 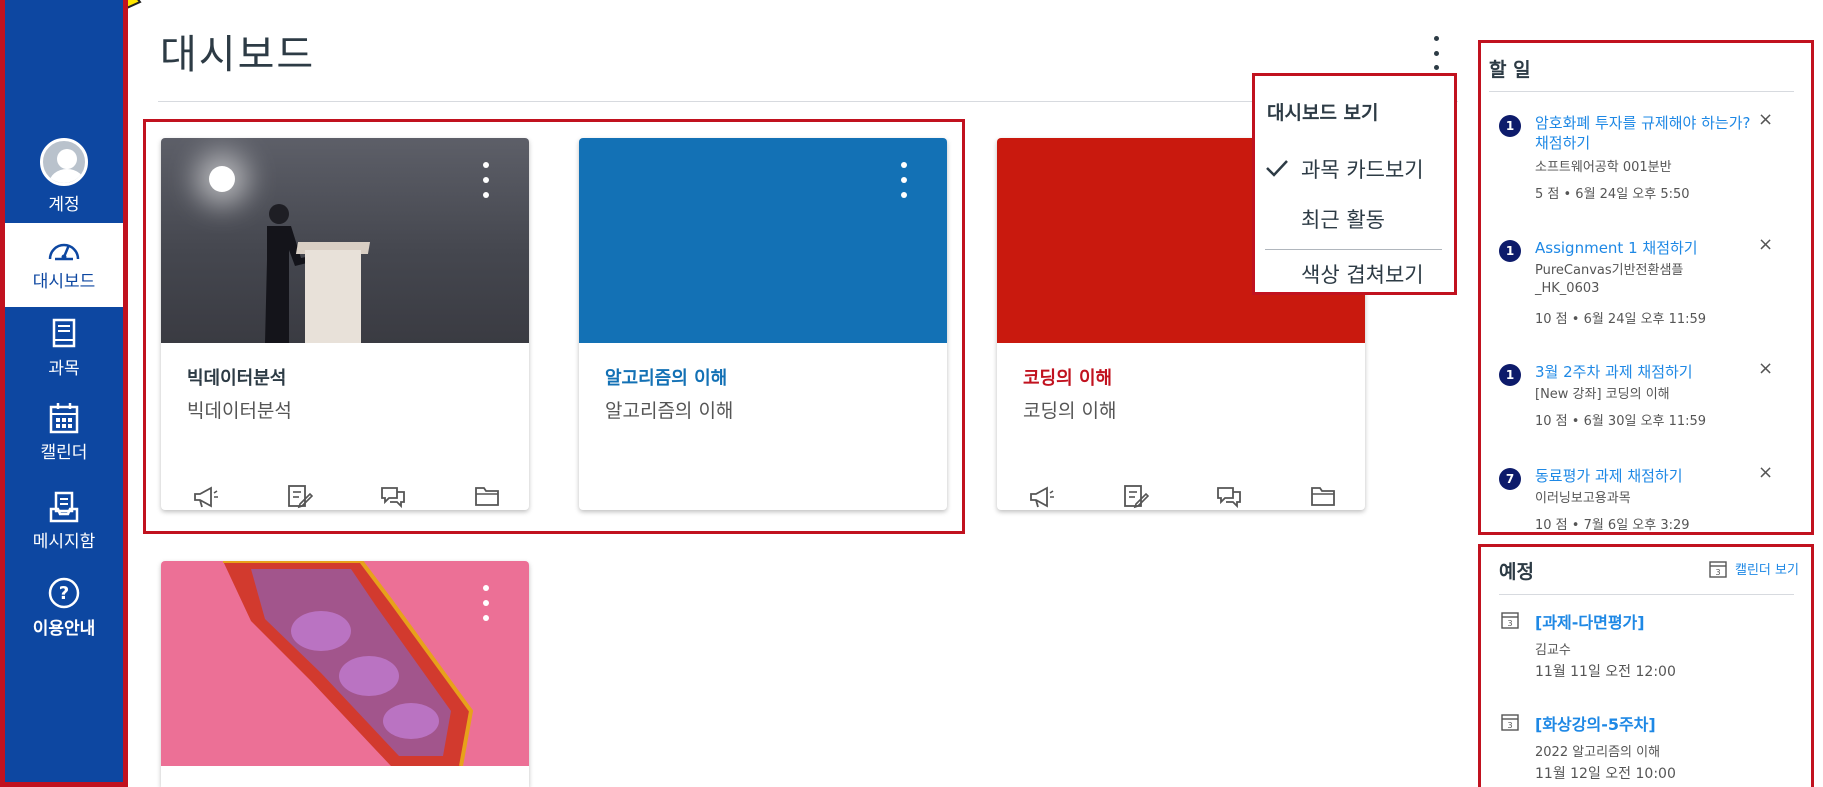 What do you see at coordinates (1553, 650) in the screenshot?
I see `upcoming-event-course: 김교수` at bounding box center [1553, 650].